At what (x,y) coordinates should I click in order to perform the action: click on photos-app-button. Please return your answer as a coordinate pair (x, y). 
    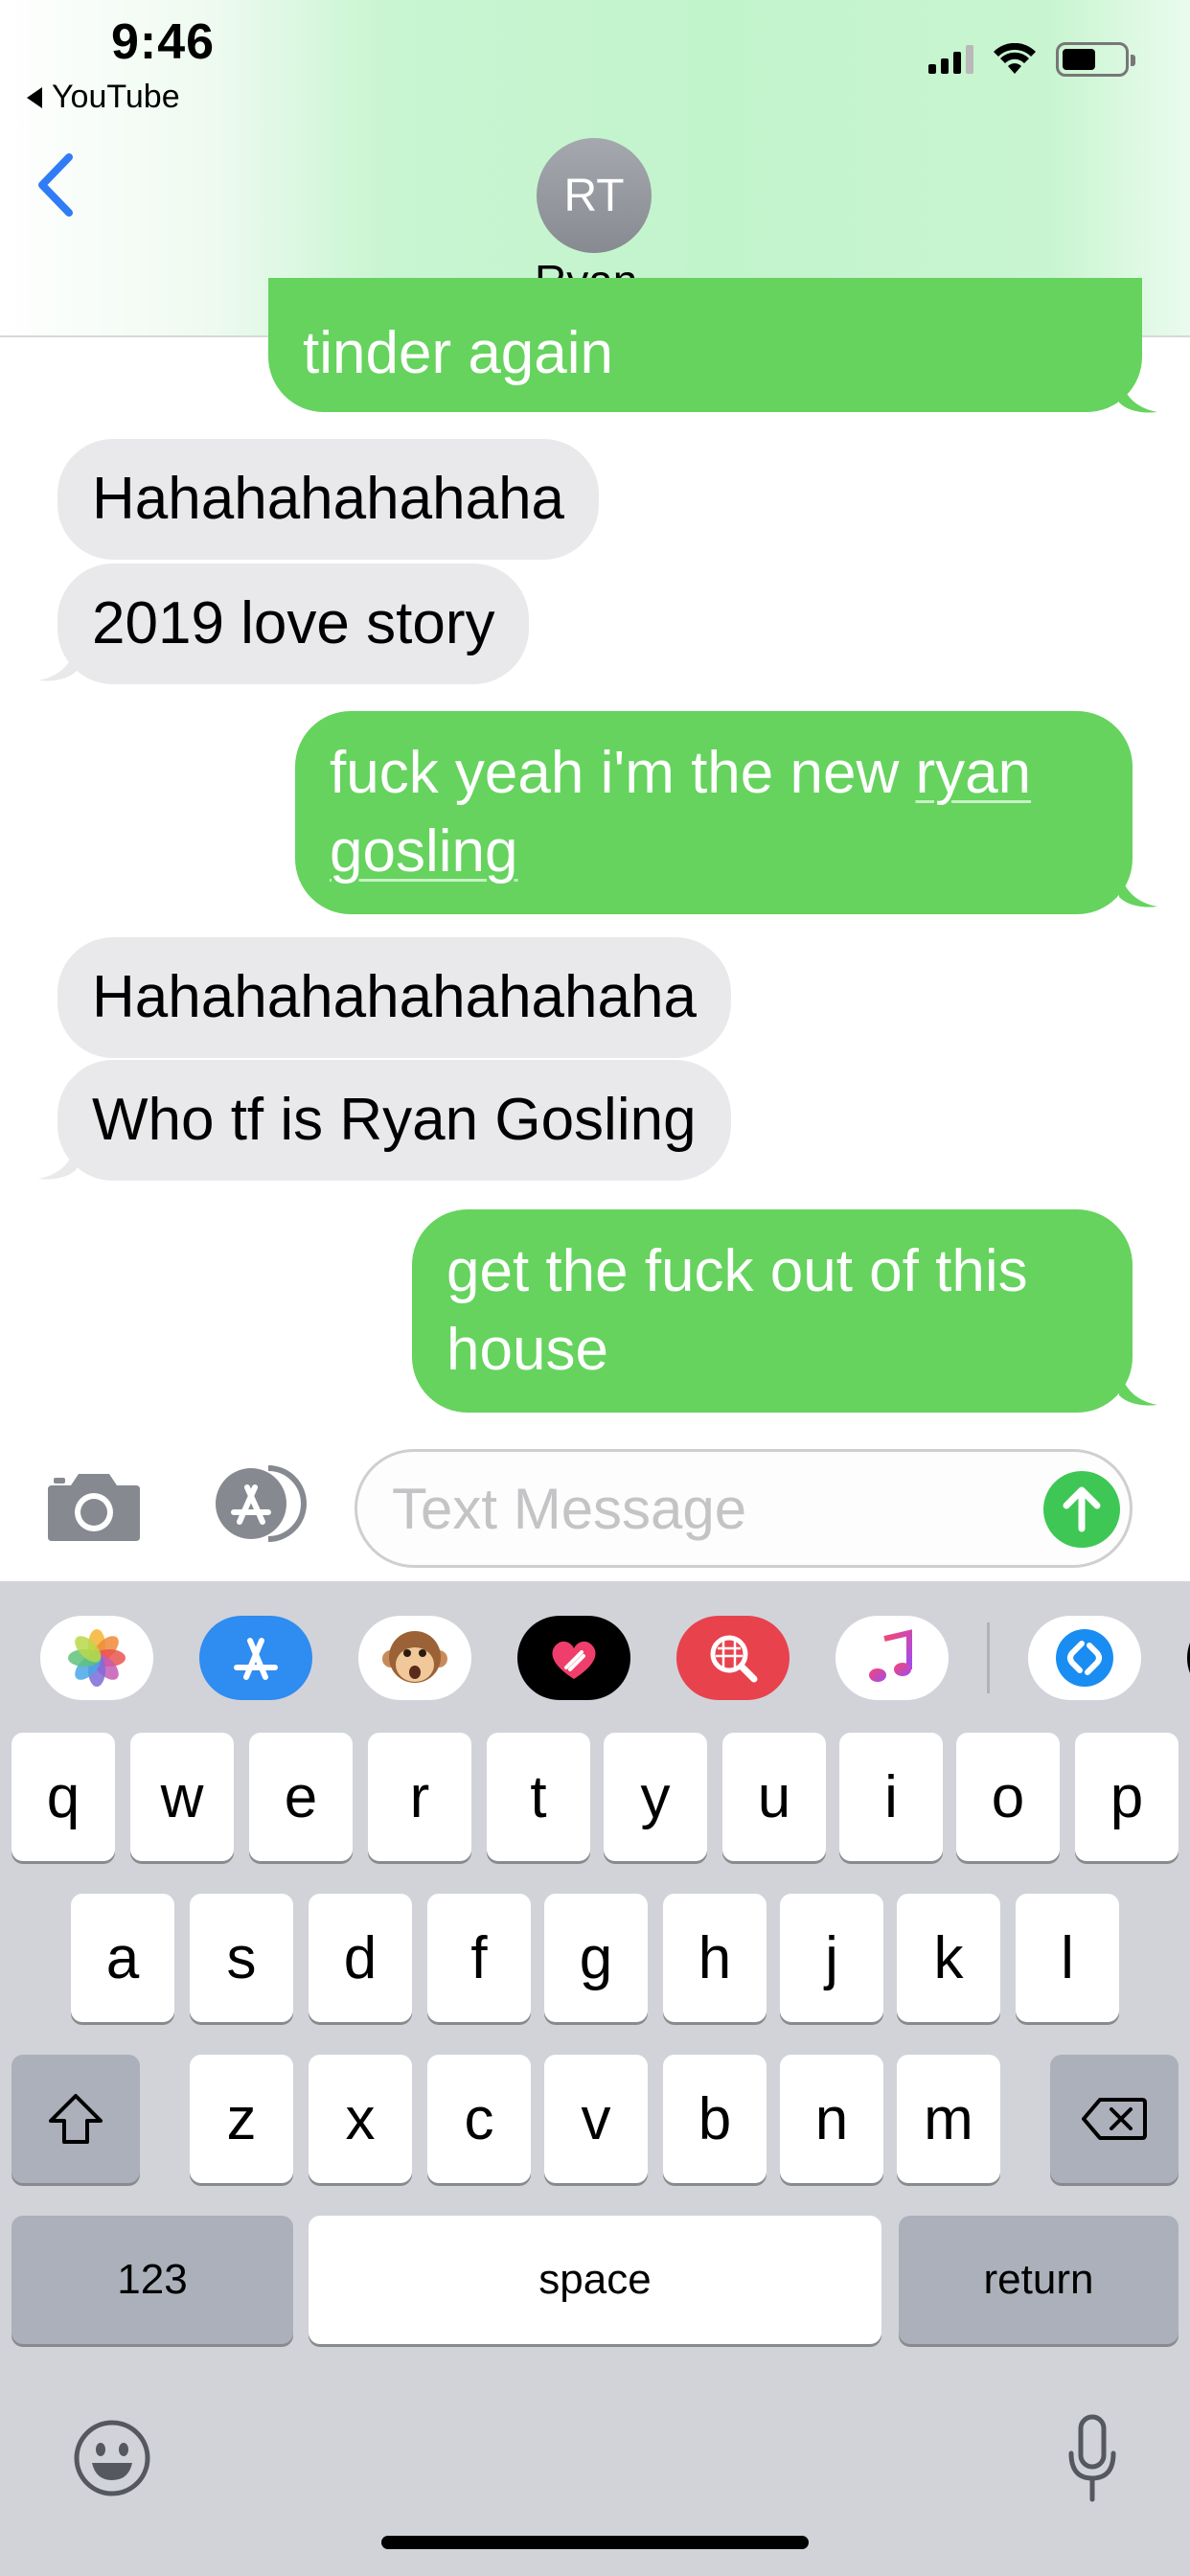
    Looking at the image, I should click on (97, 1658).